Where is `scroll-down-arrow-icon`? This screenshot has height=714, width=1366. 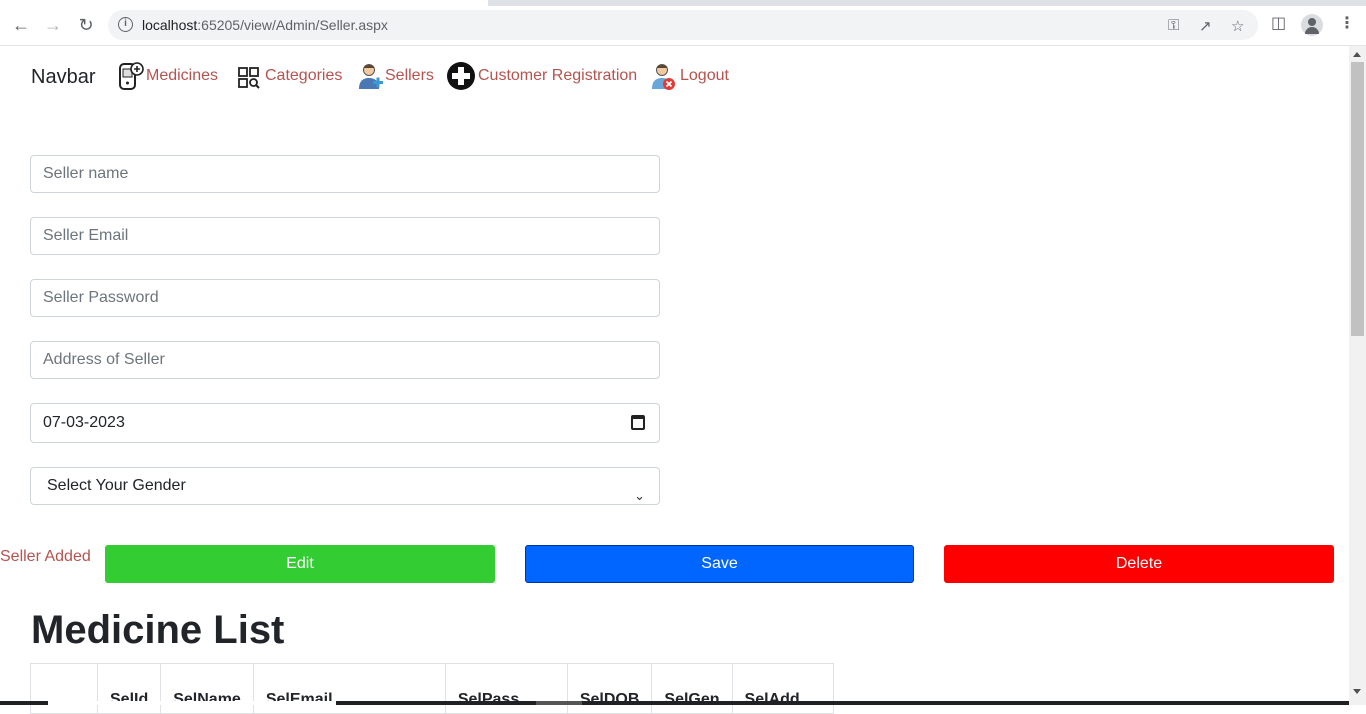 scroll-down-arrow-icon is located at coordinates (1357, 691).